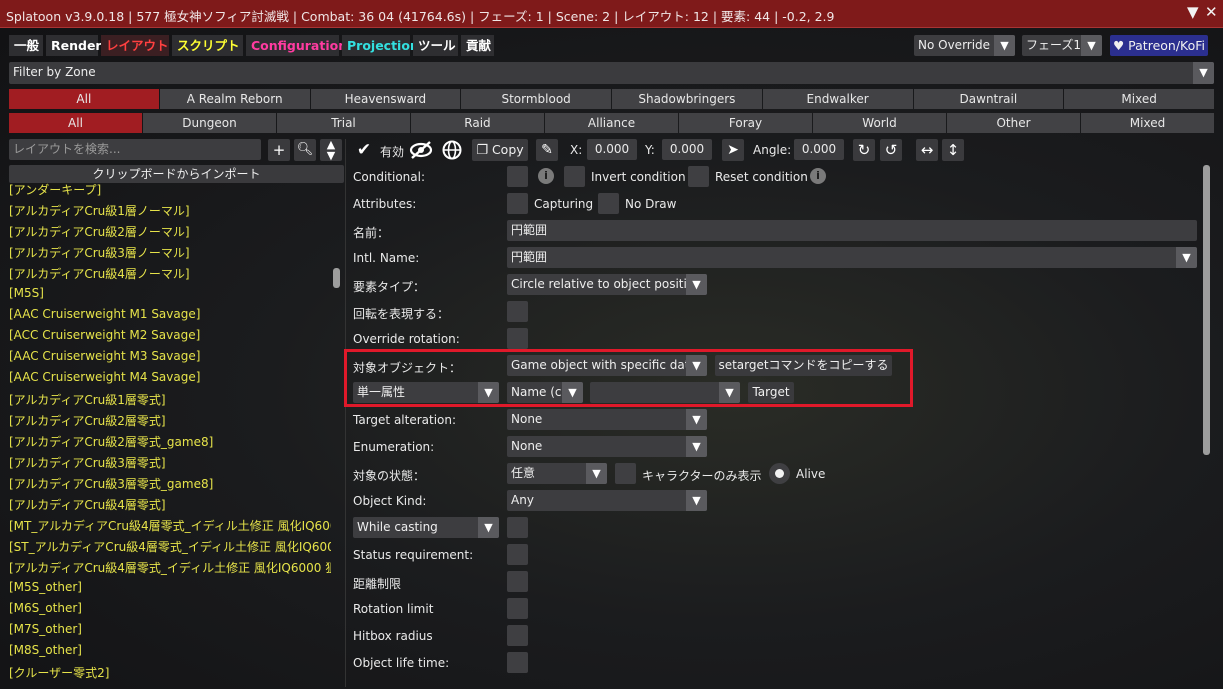 The image size is (1223, 689). What do you see at coordinates (170, 210) in the screenshot?
I see `layout-list-item: [アルカディアCru級1層ノーマル]` at bounding box center [170, 210].